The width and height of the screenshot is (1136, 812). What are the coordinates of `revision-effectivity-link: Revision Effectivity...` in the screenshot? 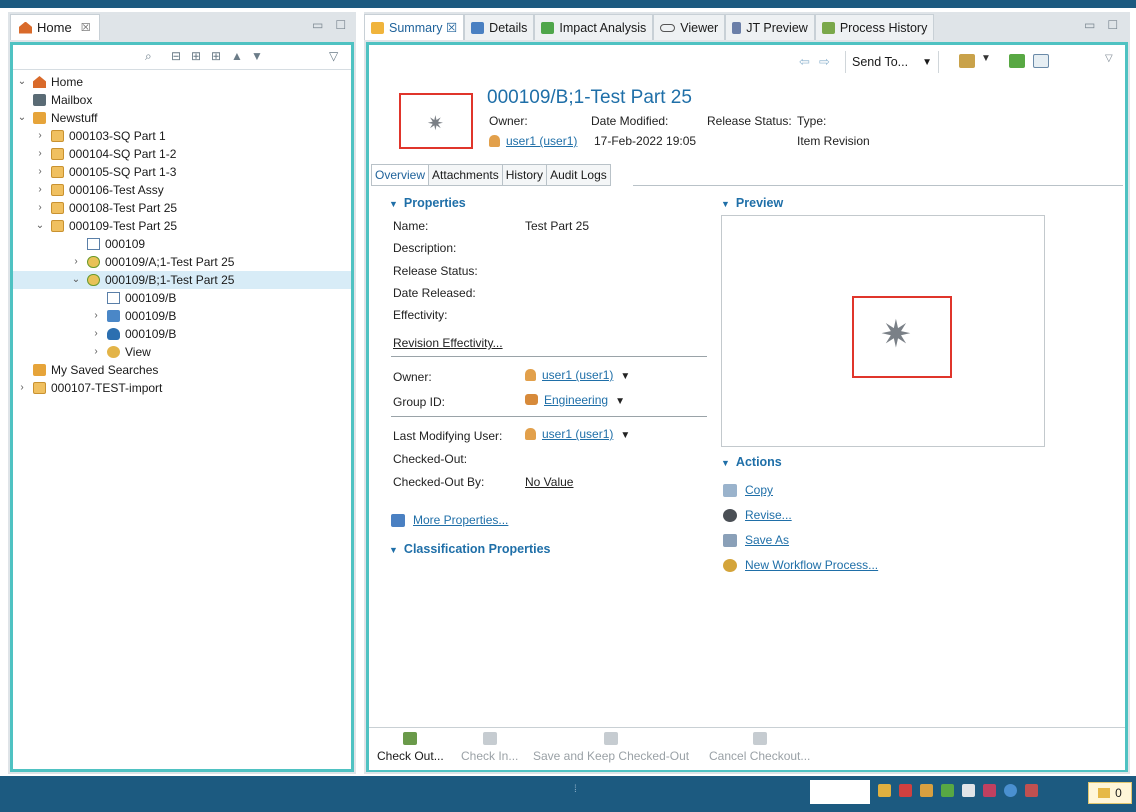 It's located at (448, 343).